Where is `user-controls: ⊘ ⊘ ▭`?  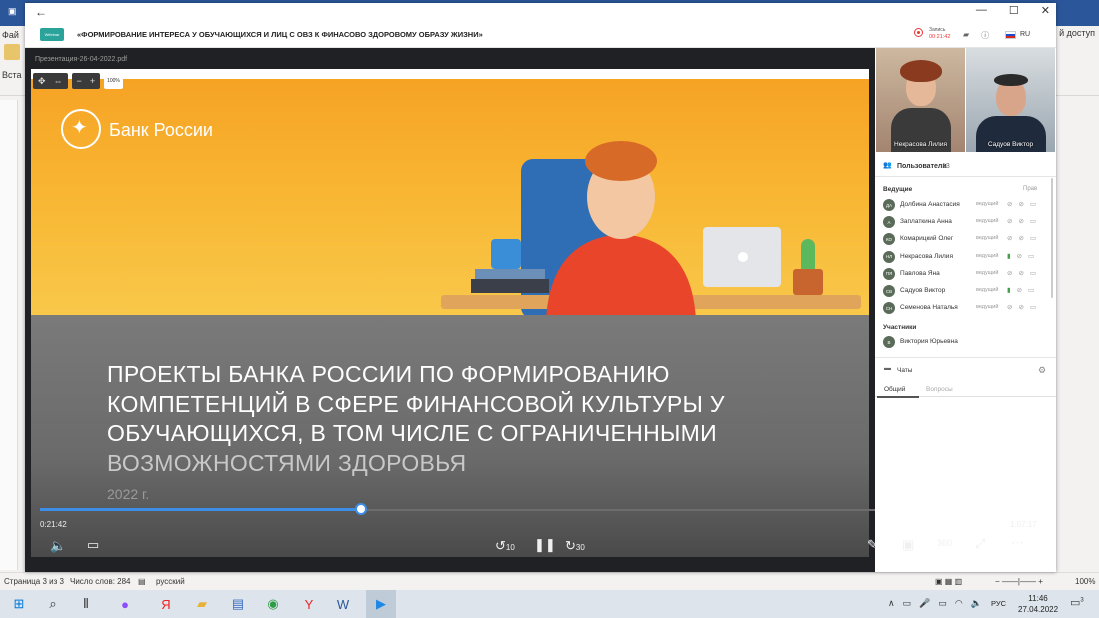
user-controls: ⊘ ⊘ ▭ is located at coordinates (1021, 221).